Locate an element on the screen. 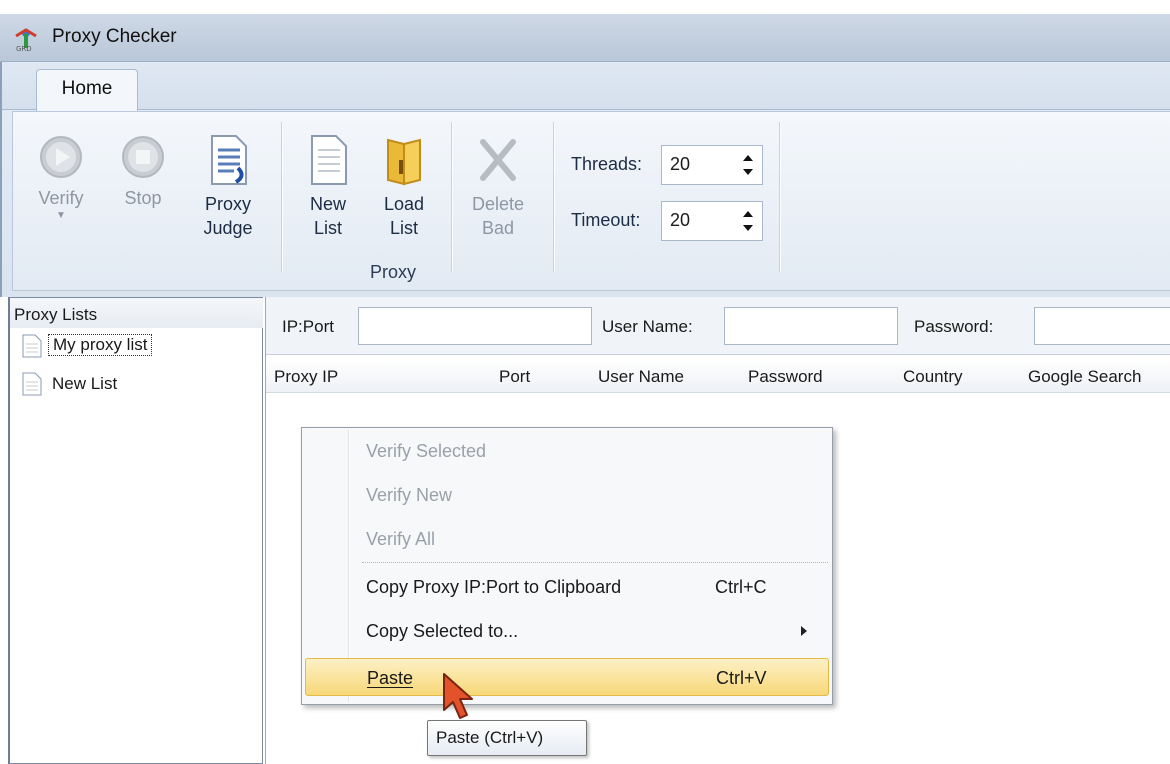  new-list-button: New List is located at coordinates (328, 187).